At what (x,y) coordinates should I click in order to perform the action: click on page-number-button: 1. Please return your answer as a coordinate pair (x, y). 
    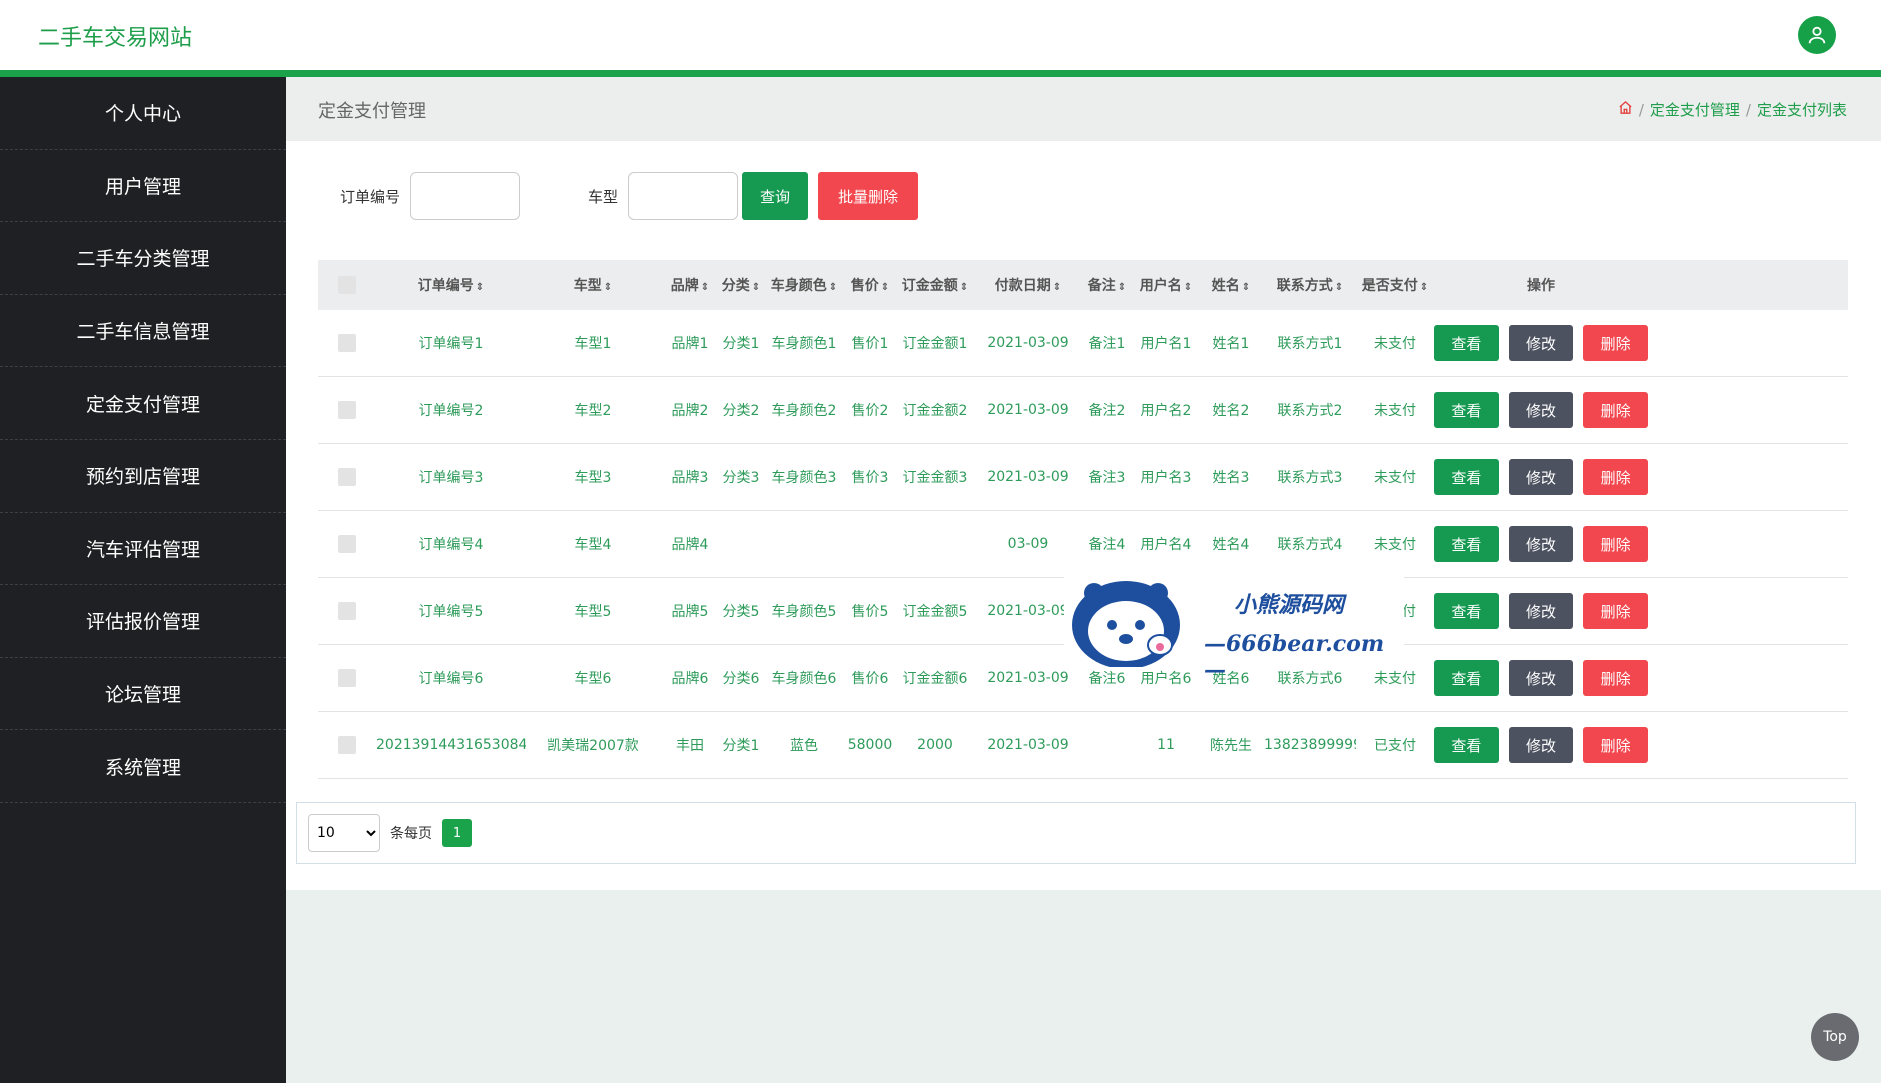
    Looking at the image, I should click on (457, 833).